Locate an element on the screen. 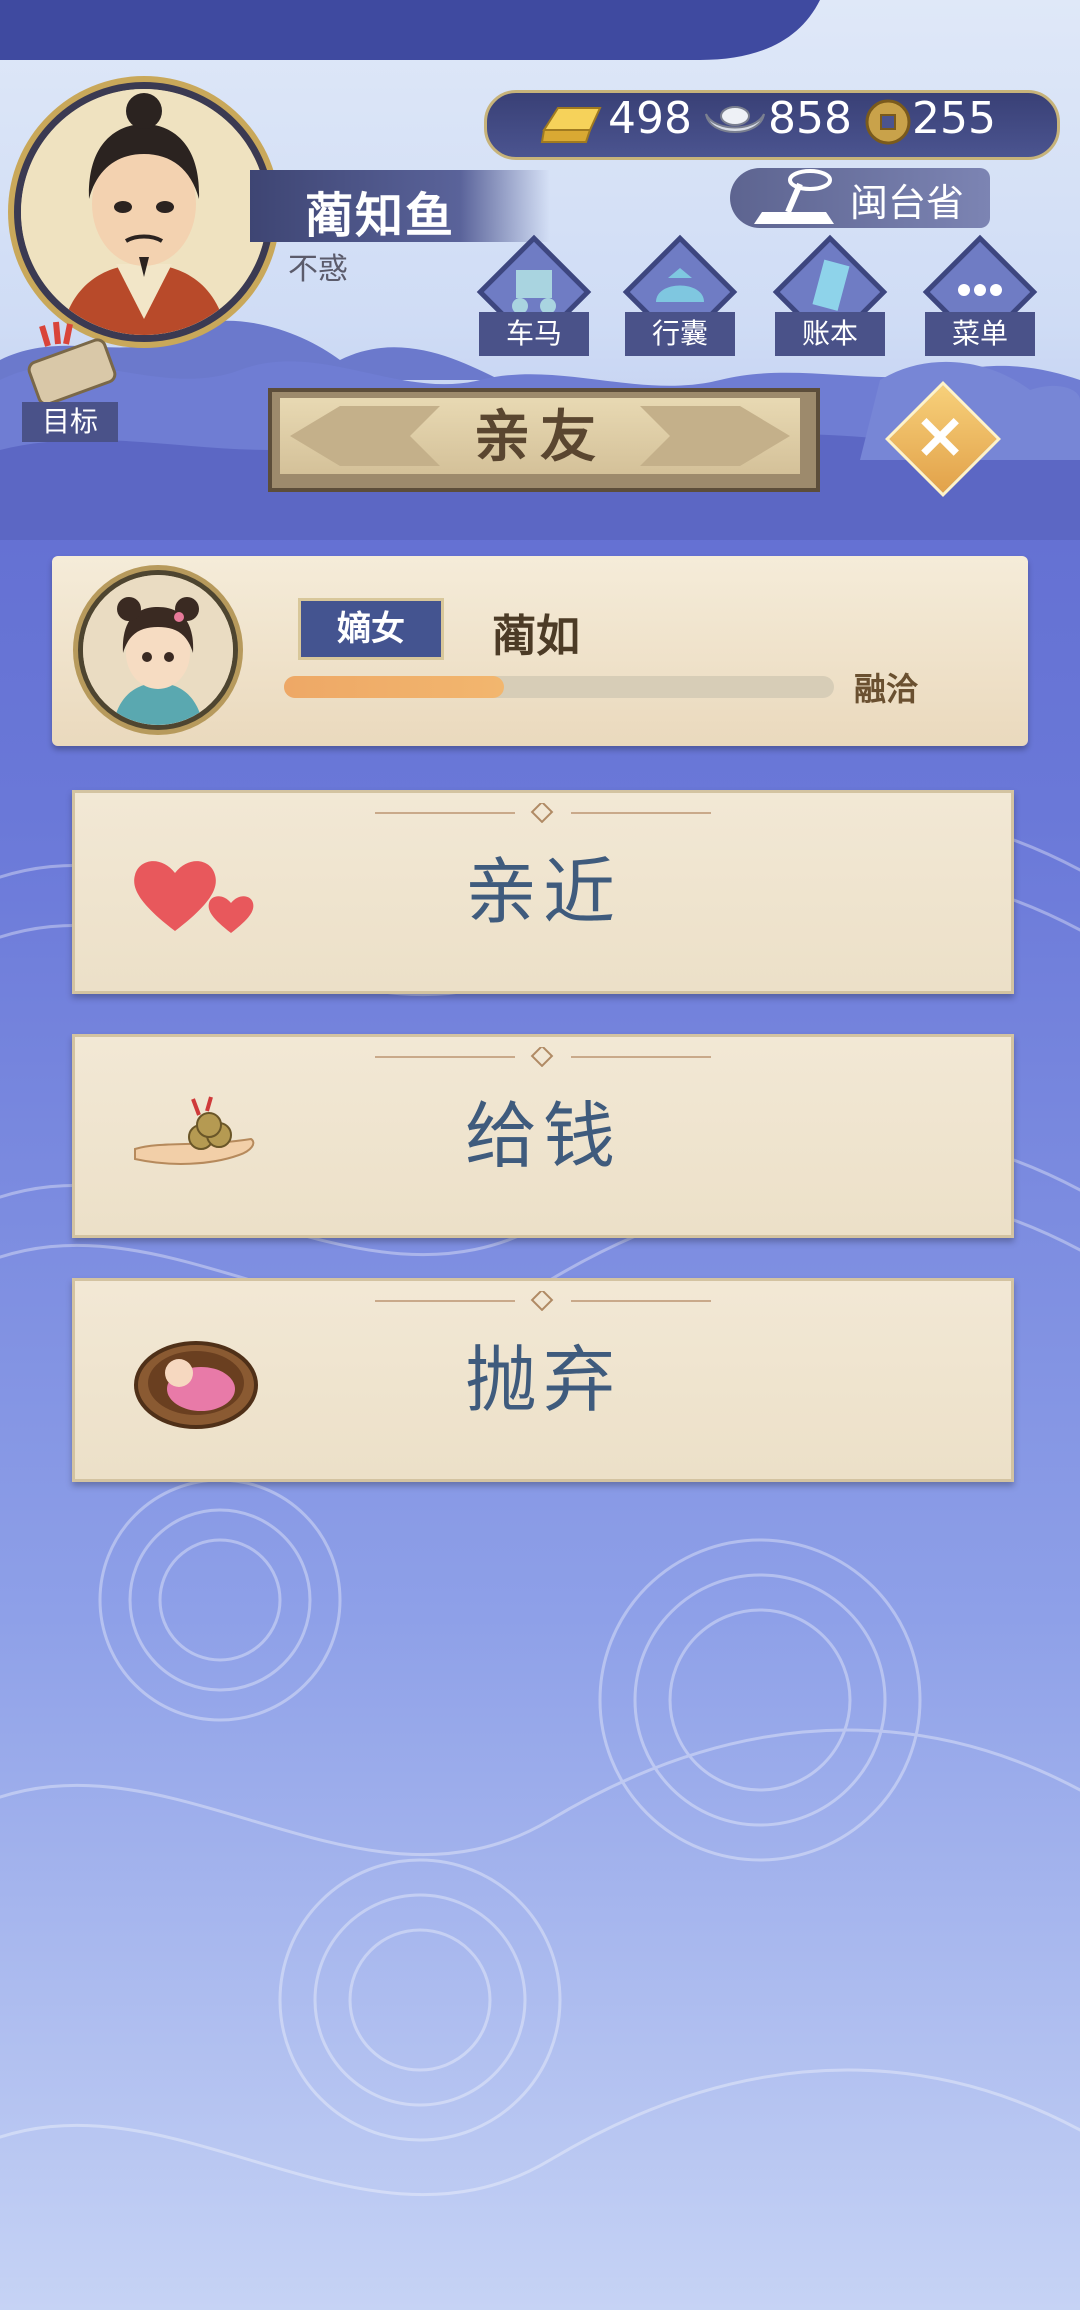 This screenshot has height=2310, width=1080. action-abandon-button: 抛弃 is located at coordinates (543, 1380).